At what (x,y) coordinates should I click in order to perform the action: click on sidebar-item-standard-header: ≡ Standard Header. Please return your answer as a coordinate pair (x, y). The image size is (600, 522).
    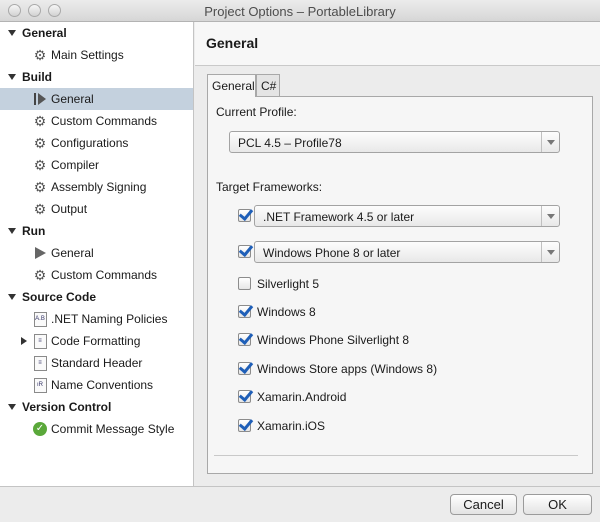
    Looking at the image, I should click on (96, 363).